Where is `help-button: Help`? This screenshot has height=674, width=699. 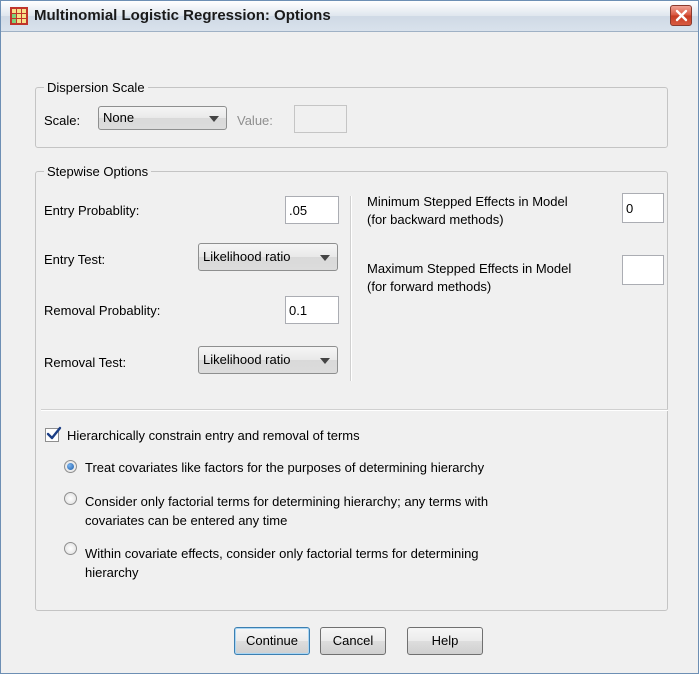 help-button: Help is located at coordinates (445, 641).